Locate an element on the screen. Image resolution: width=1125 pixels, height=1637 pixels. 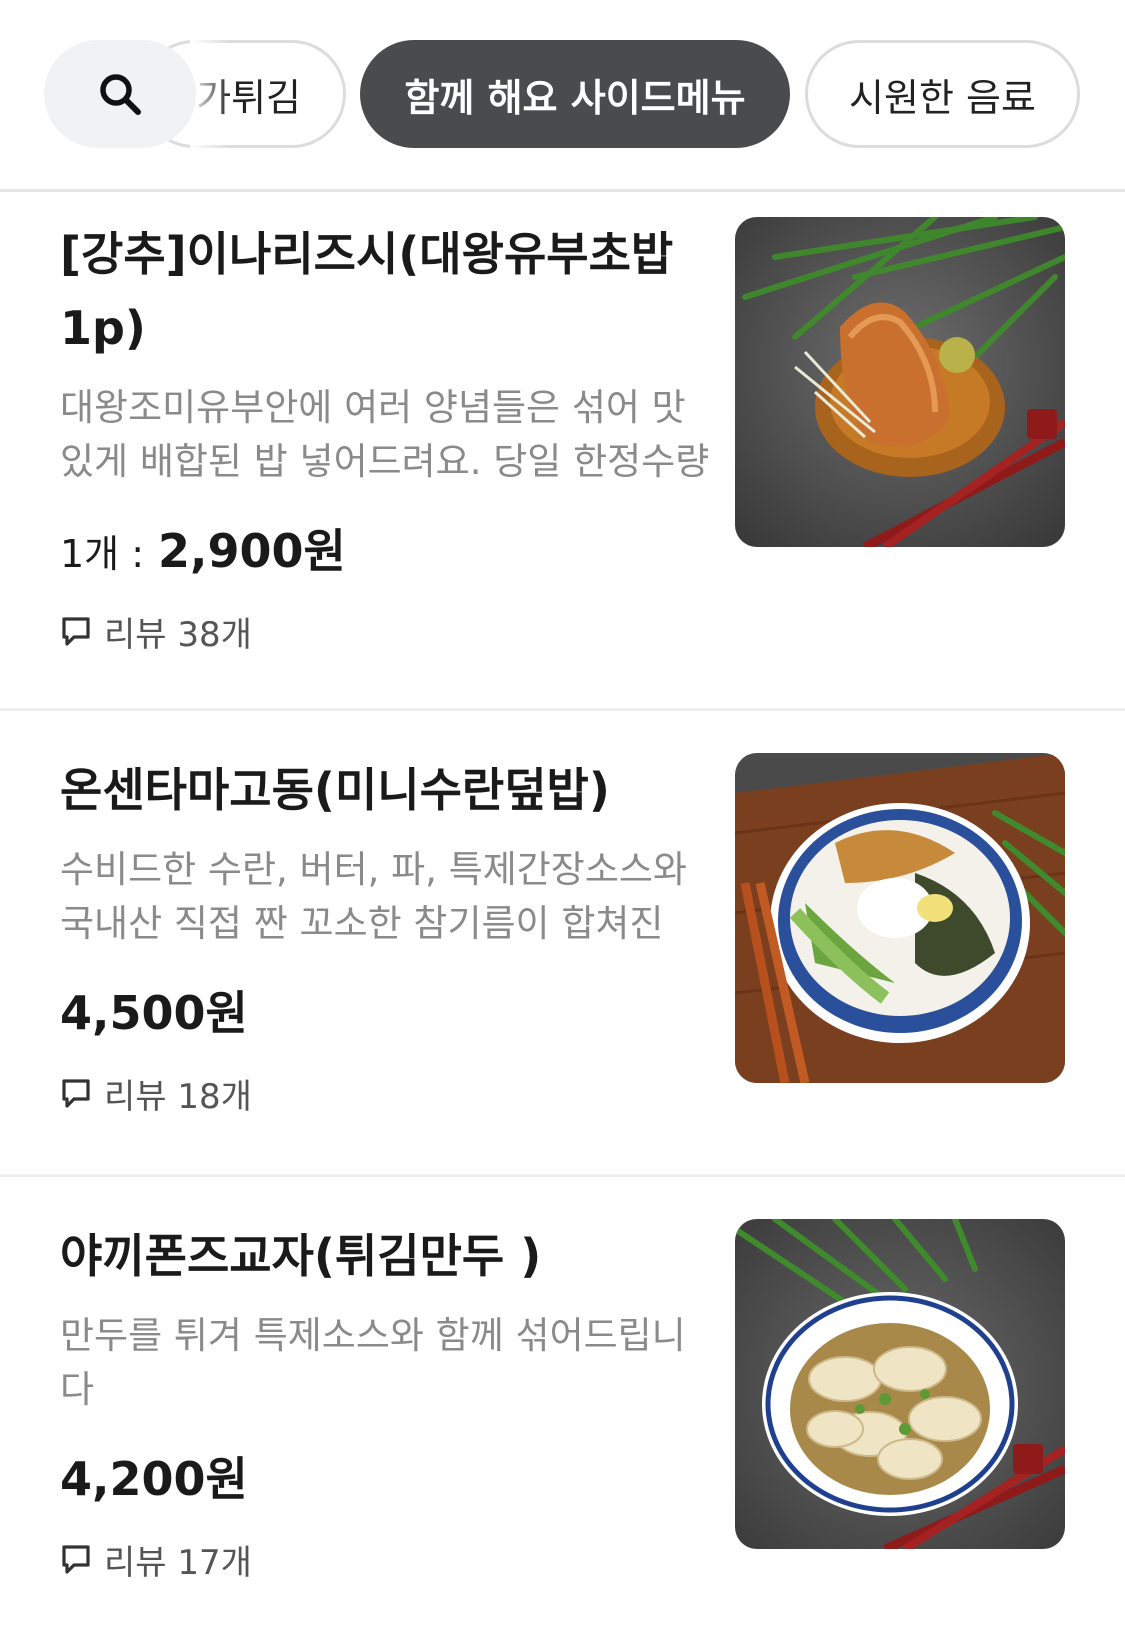
category-chip-side-menu: 함께 해요 사이드메뉴 is located at coordinates (575, 94).